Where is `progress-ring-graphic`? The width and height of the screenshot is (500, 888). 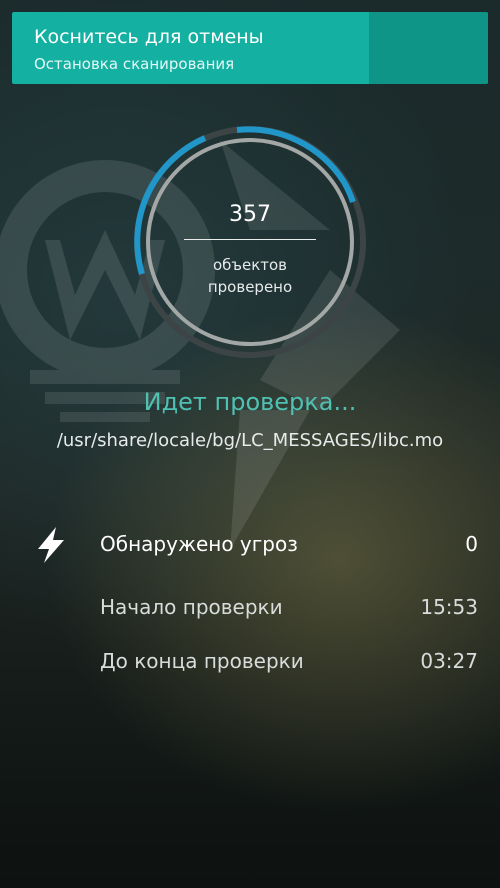 progress-ring-graphic is located at coordinates (250, 242).